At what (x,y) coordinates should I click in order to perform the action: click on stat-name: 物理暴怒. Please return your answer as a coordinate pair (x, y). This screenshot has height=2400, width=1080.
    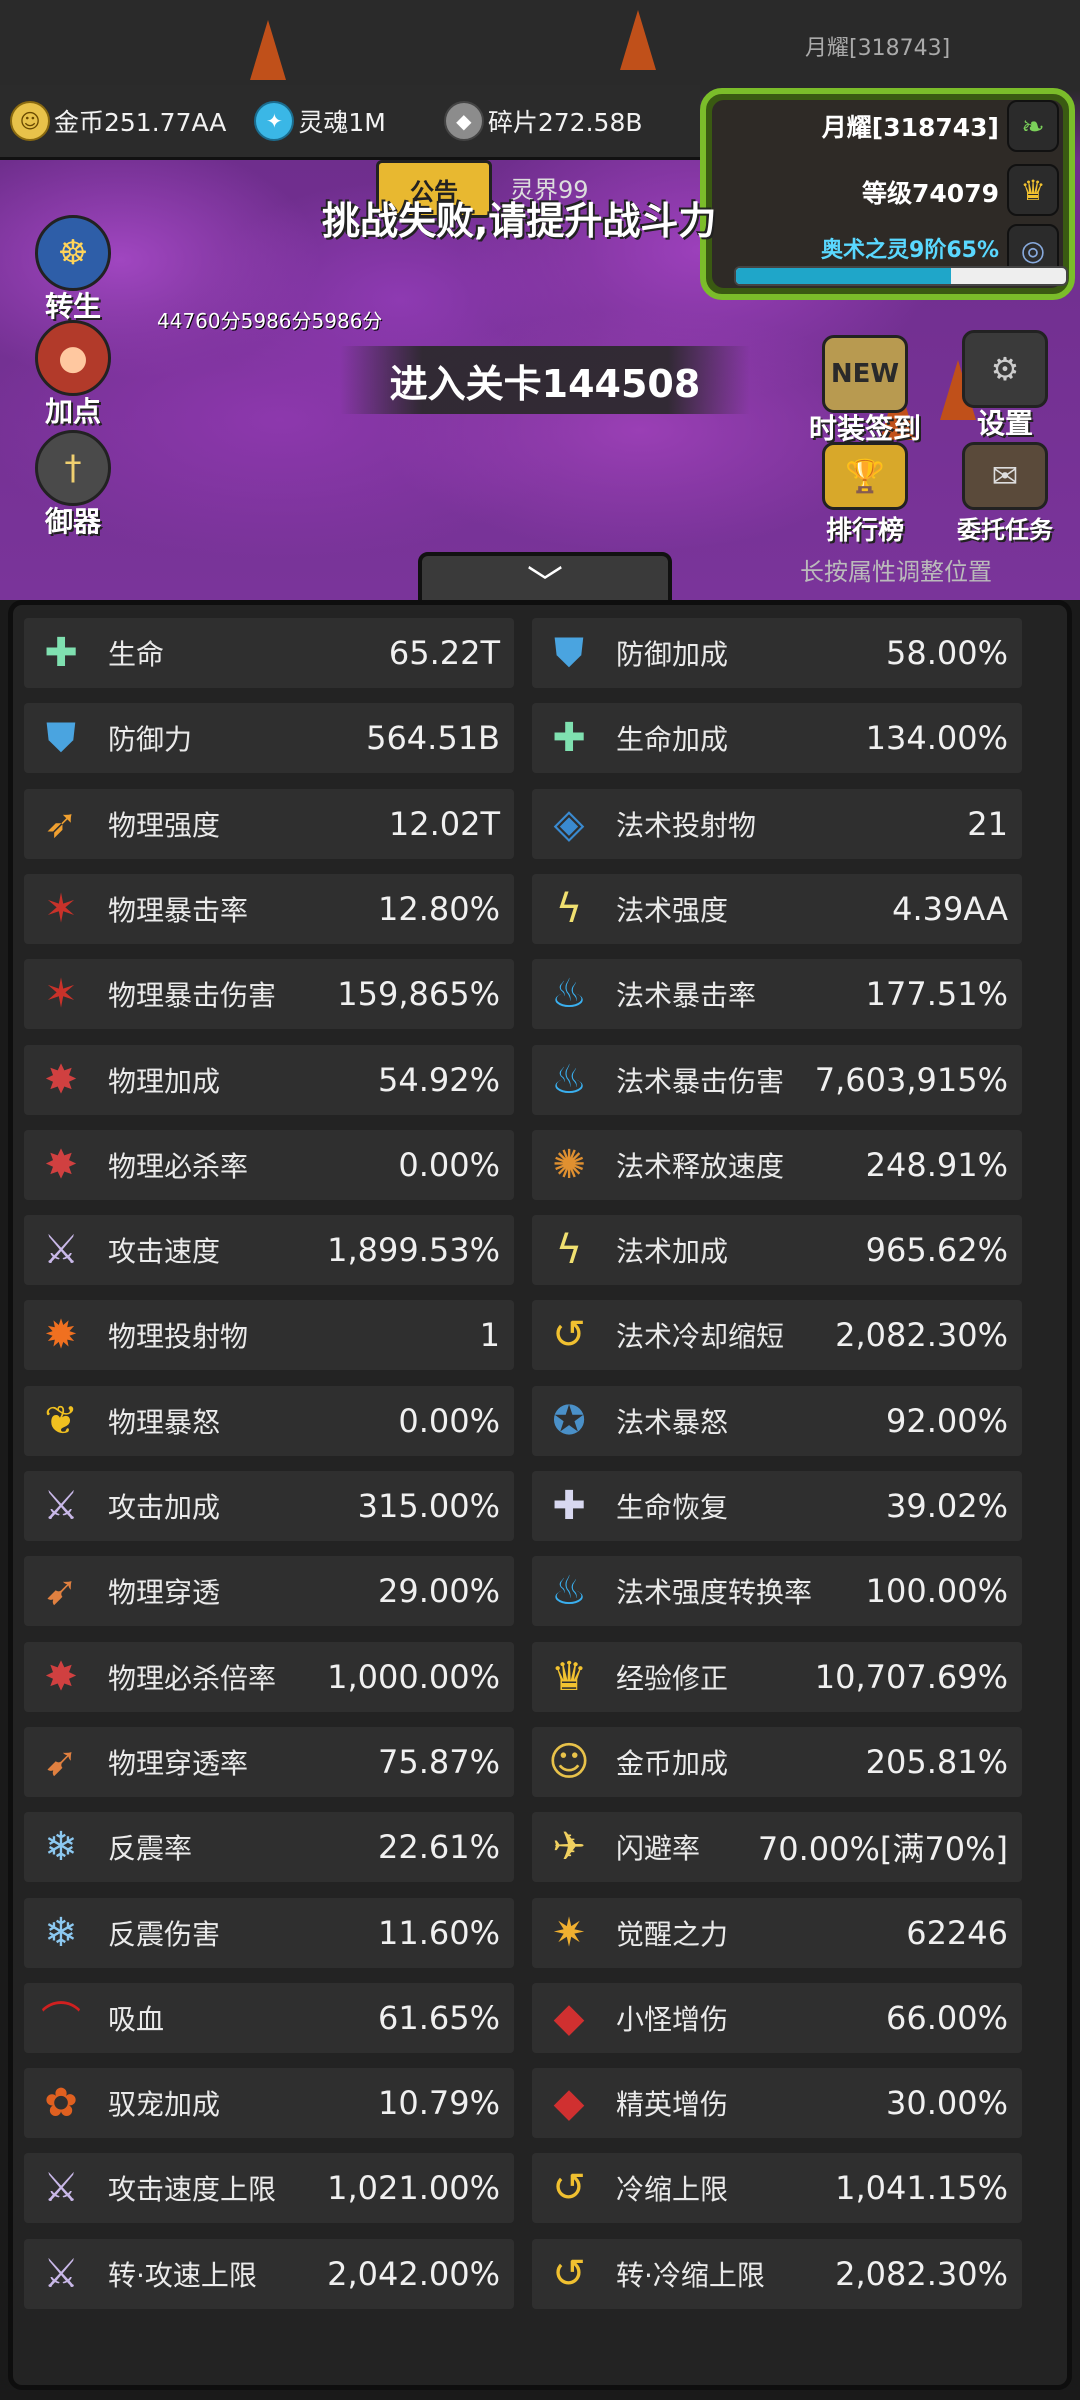
    Looking at the image, I should click on (164, 1422).